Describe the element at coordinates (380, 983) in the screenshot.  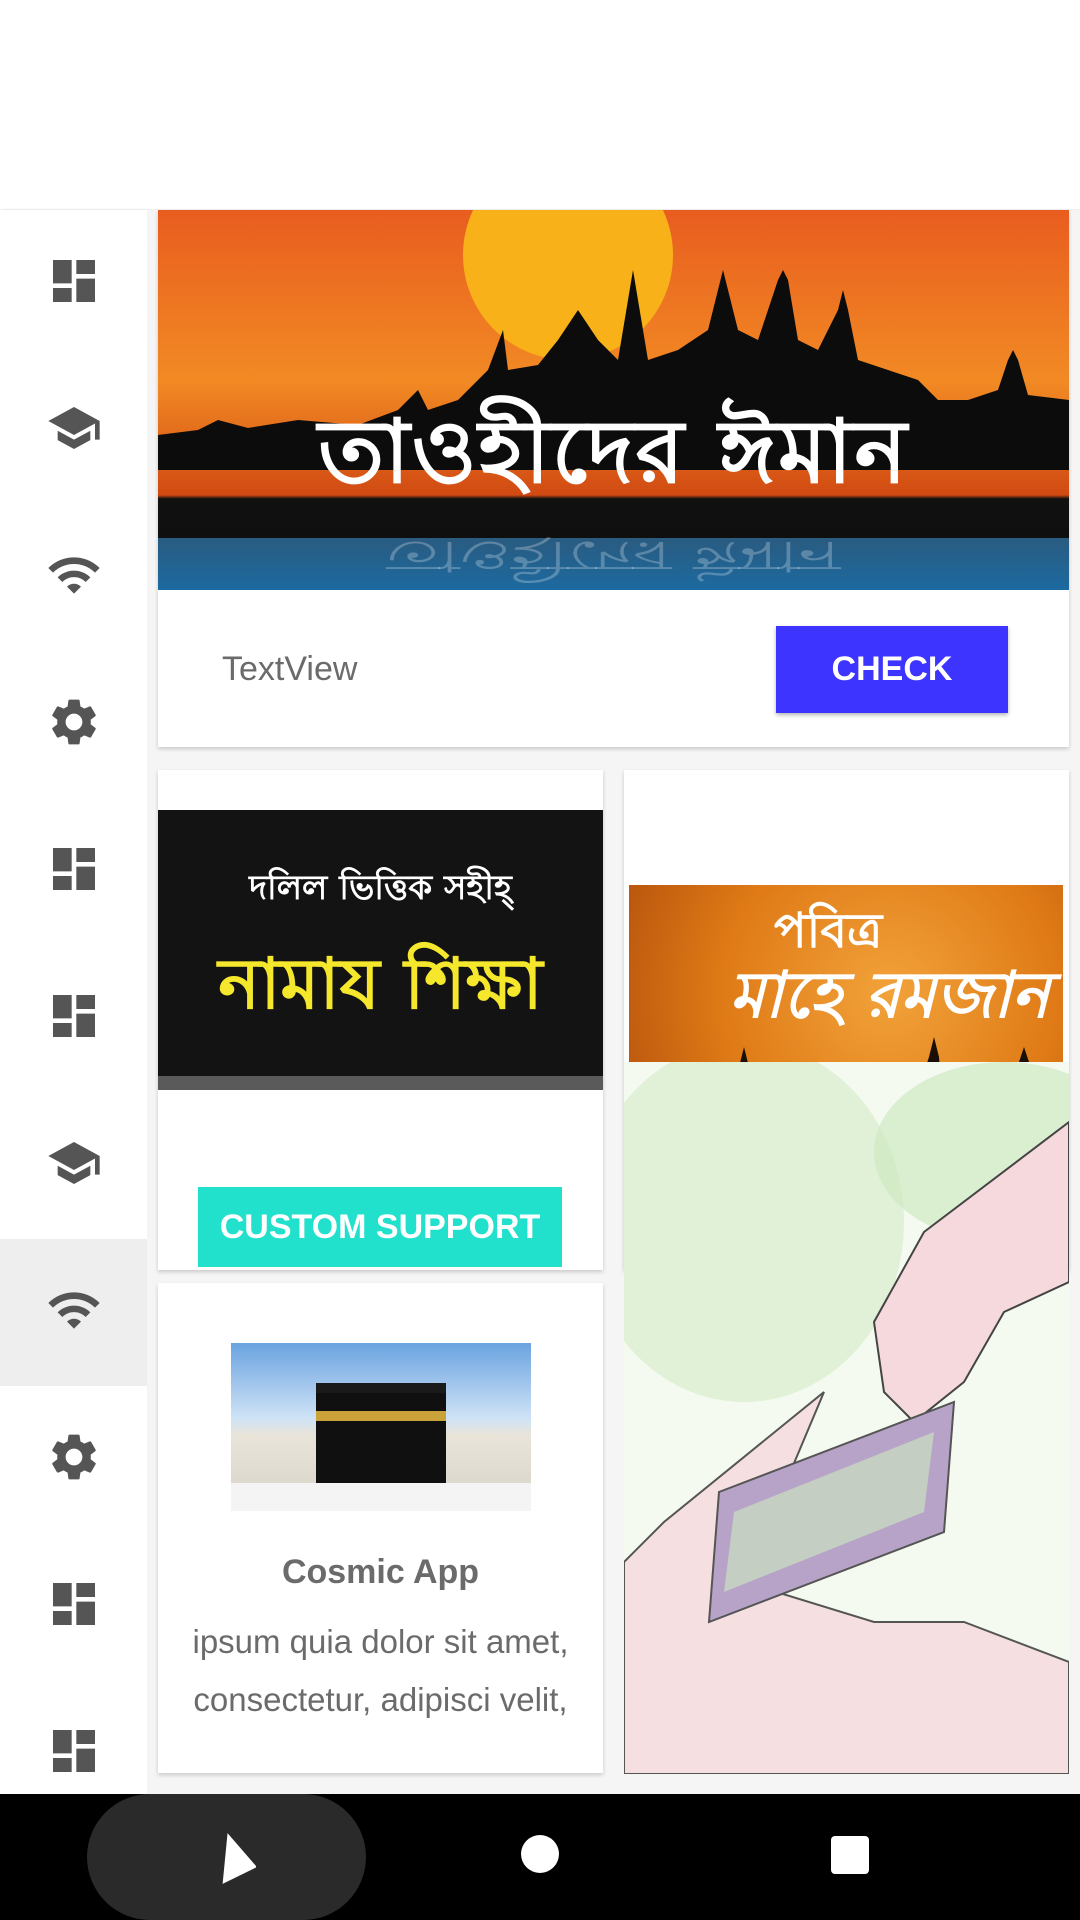
I see `namaz-image-line2: নামায শিক্ষা` at that location.